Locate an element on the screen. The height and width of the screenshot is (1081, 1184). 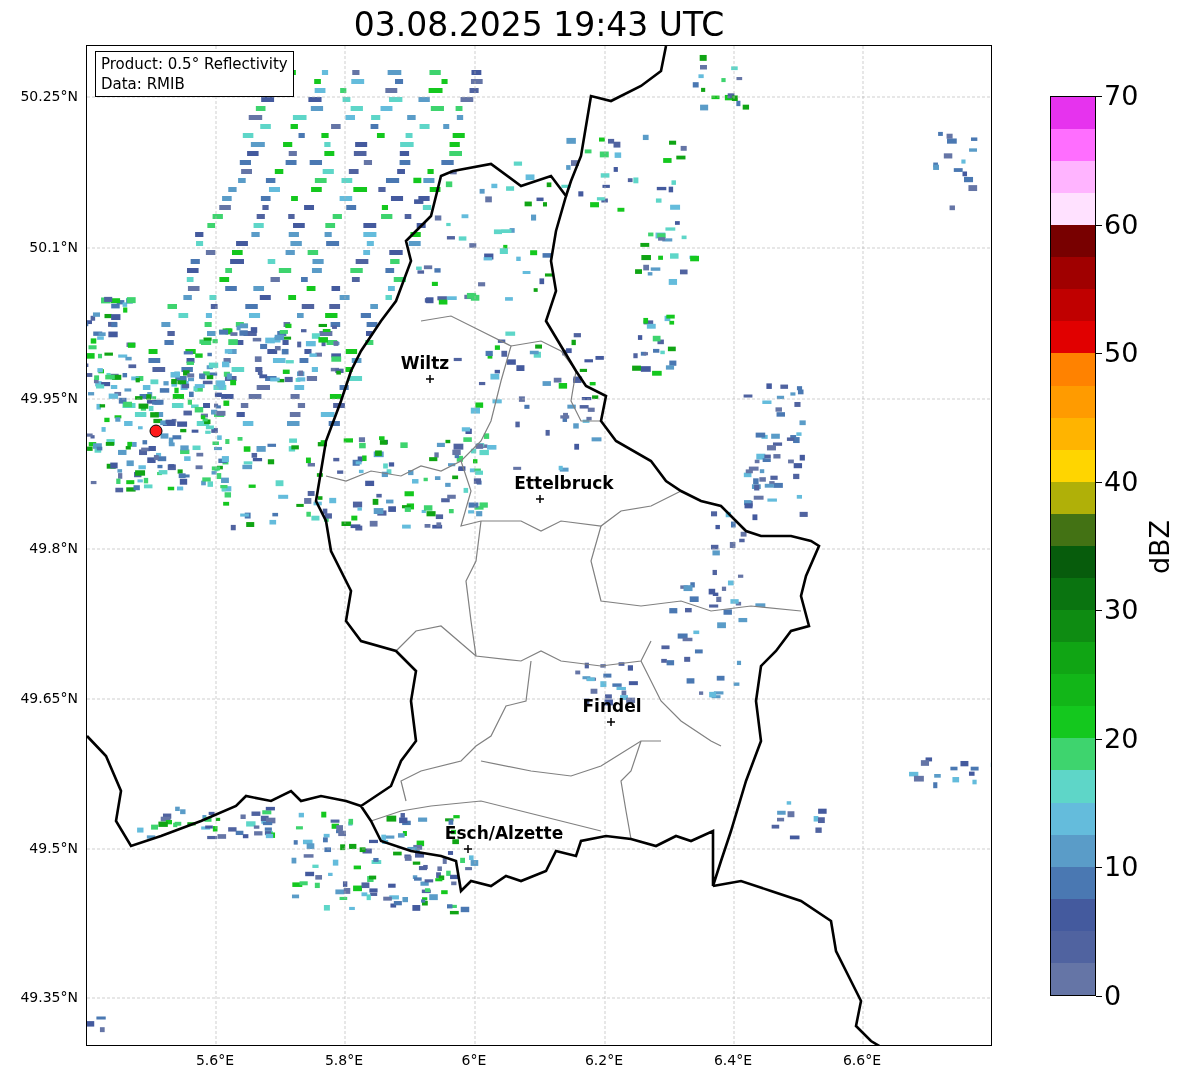
info-text: Product: 0.5° Reflectivity is located at coordinates (194, 64).